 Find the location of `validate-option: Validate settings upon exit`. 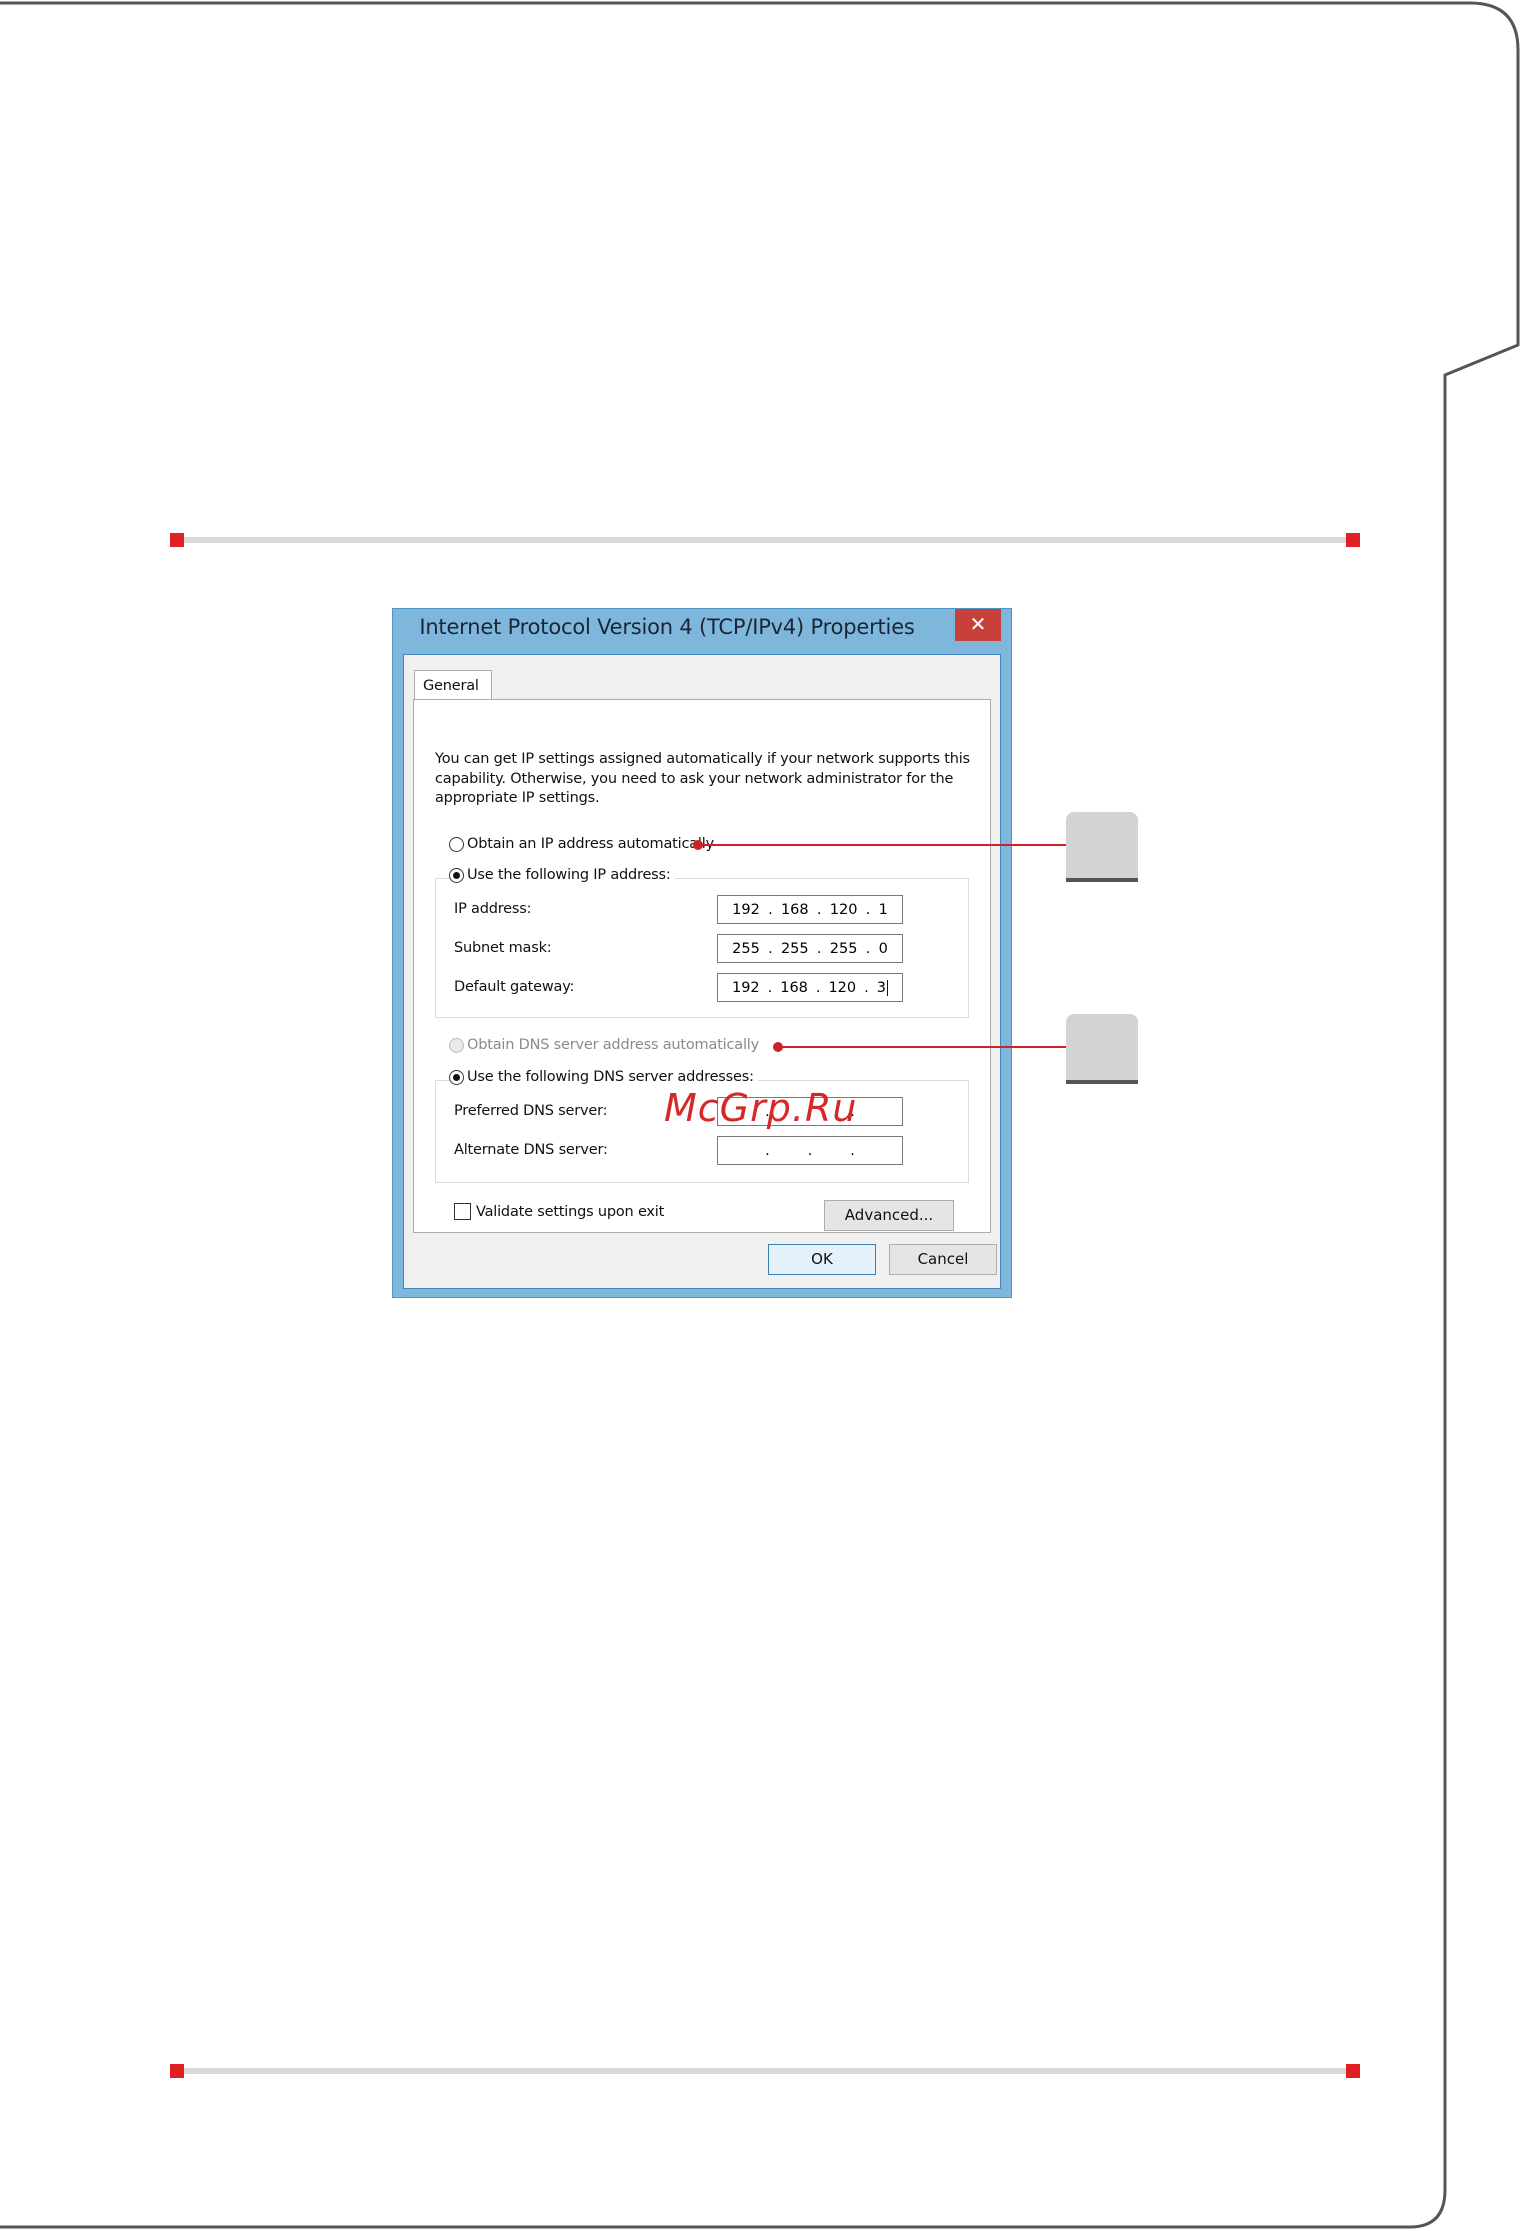

validate-option: Validate settings upon exit is located at coordinates (559, 1211).